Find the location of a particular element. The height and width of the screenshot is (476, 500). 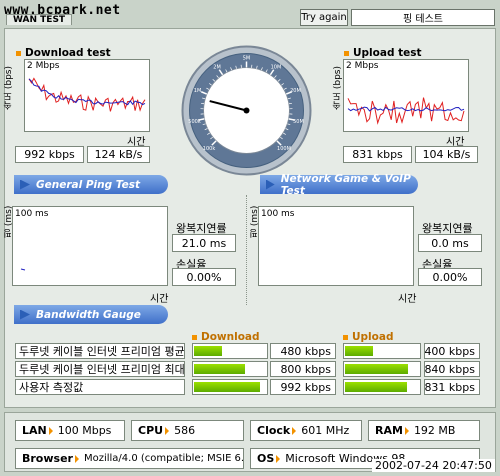

bandwidth-row-label: 두루넷 케이블 인터넷 프리미엄 최대 is located at coordinates (100, 369).